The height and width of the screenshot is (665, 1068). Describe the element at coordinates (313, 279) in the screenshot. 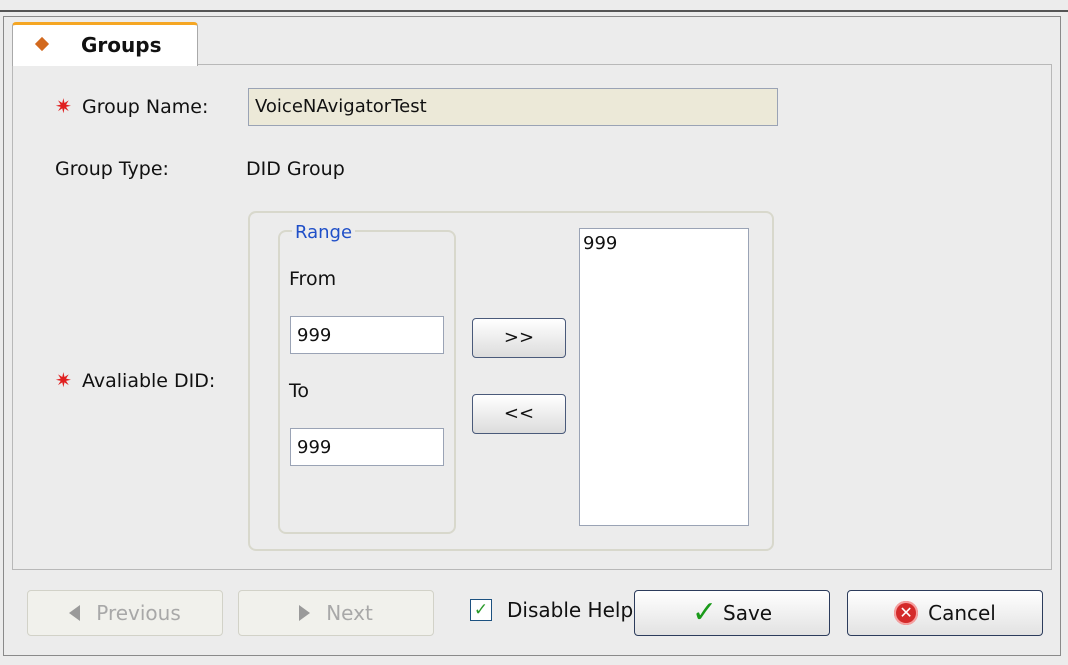

I see `from-label: From` at that location.